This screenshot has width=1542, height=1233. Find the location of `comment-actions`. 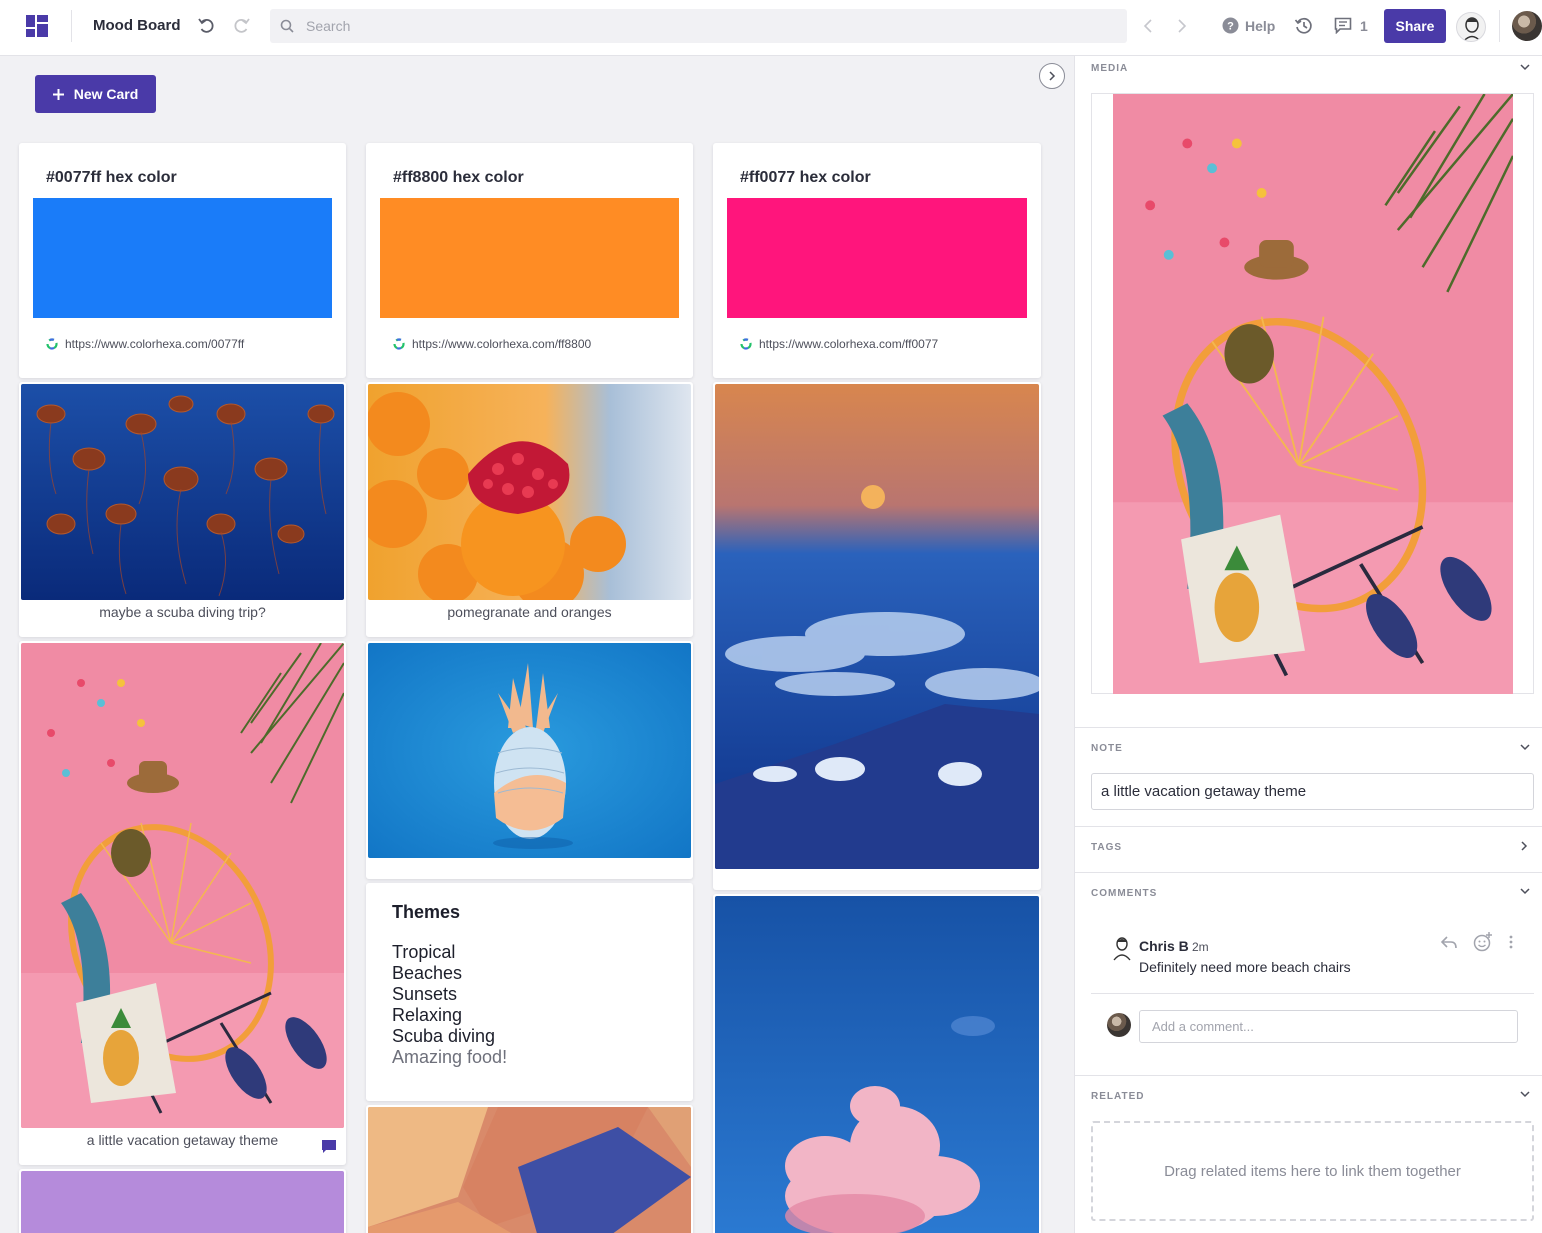

comment-actions is located at coordinates (1477, 942).